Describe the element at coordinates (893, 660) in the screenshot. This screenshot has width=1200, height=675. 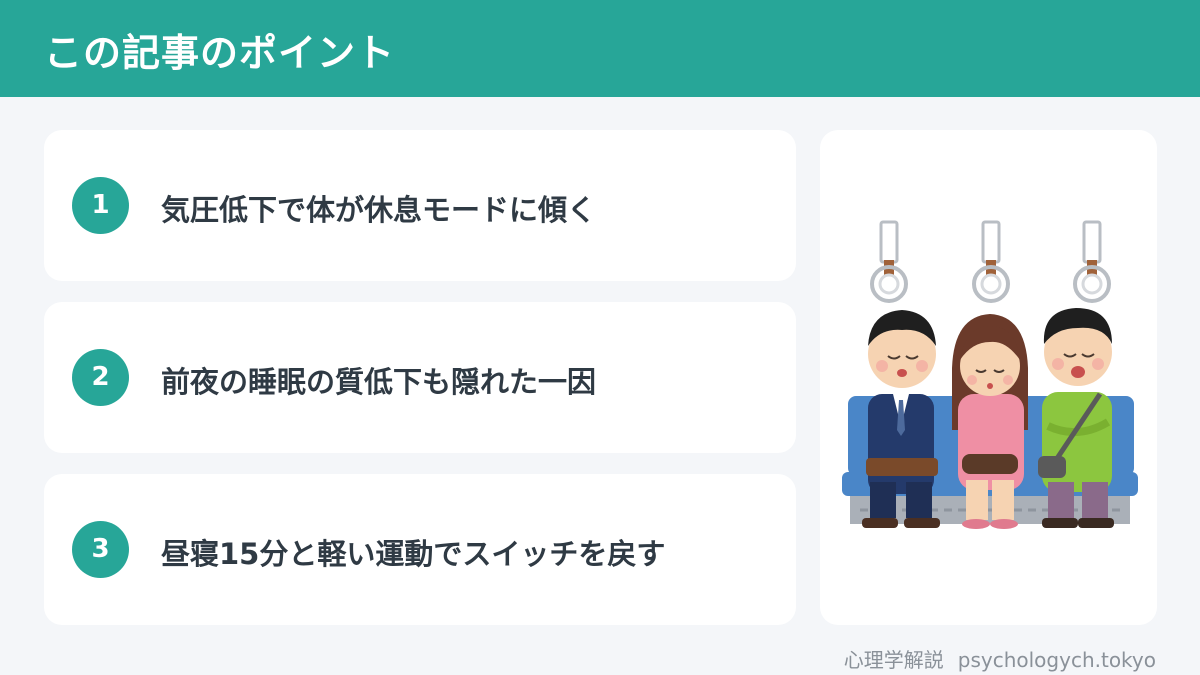
I see `footer-brand: 心理学解説` at that location.